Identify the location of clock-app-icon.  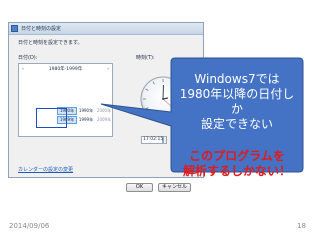
(14, 28).